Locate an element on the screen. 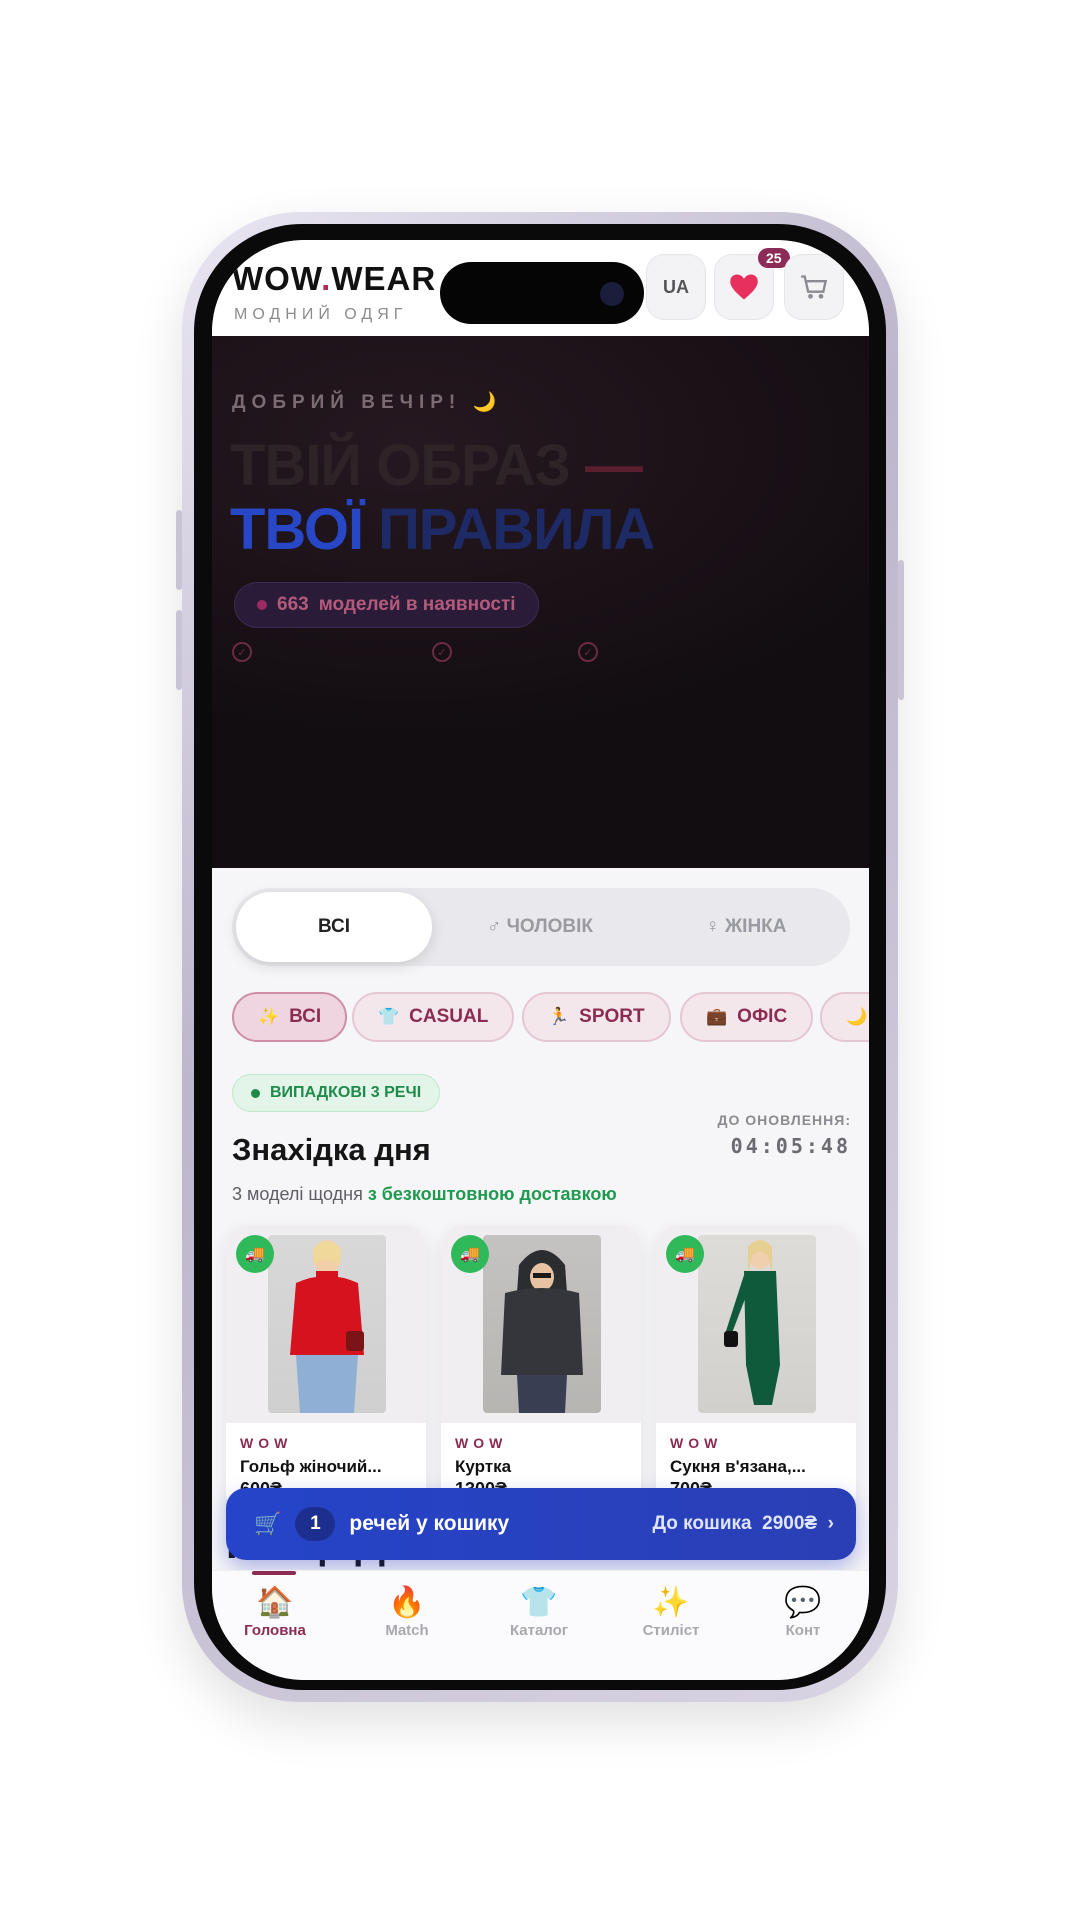 This screenshot has height=1920, width=1080. product-card: 🚚 WOW Сукня в'язана,... 700₴ is located at coordinates (756, 1370).